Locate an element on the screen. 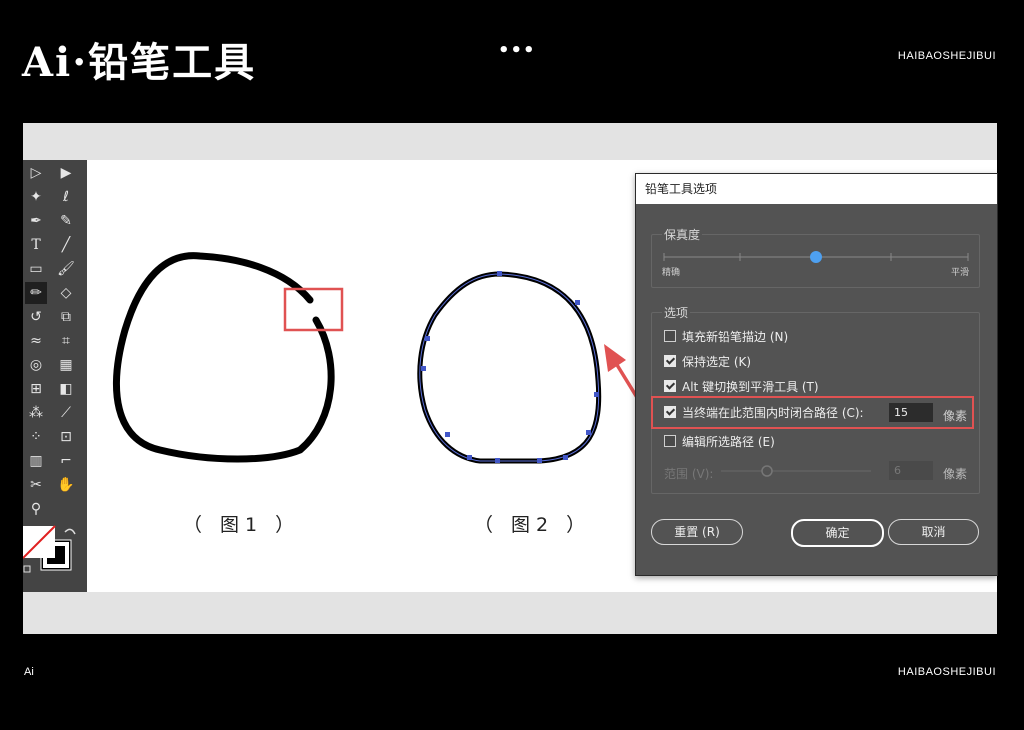 This screenshot has width=1024, height=730. range-label: 范围 (V): is located at coordinates (689, 474).